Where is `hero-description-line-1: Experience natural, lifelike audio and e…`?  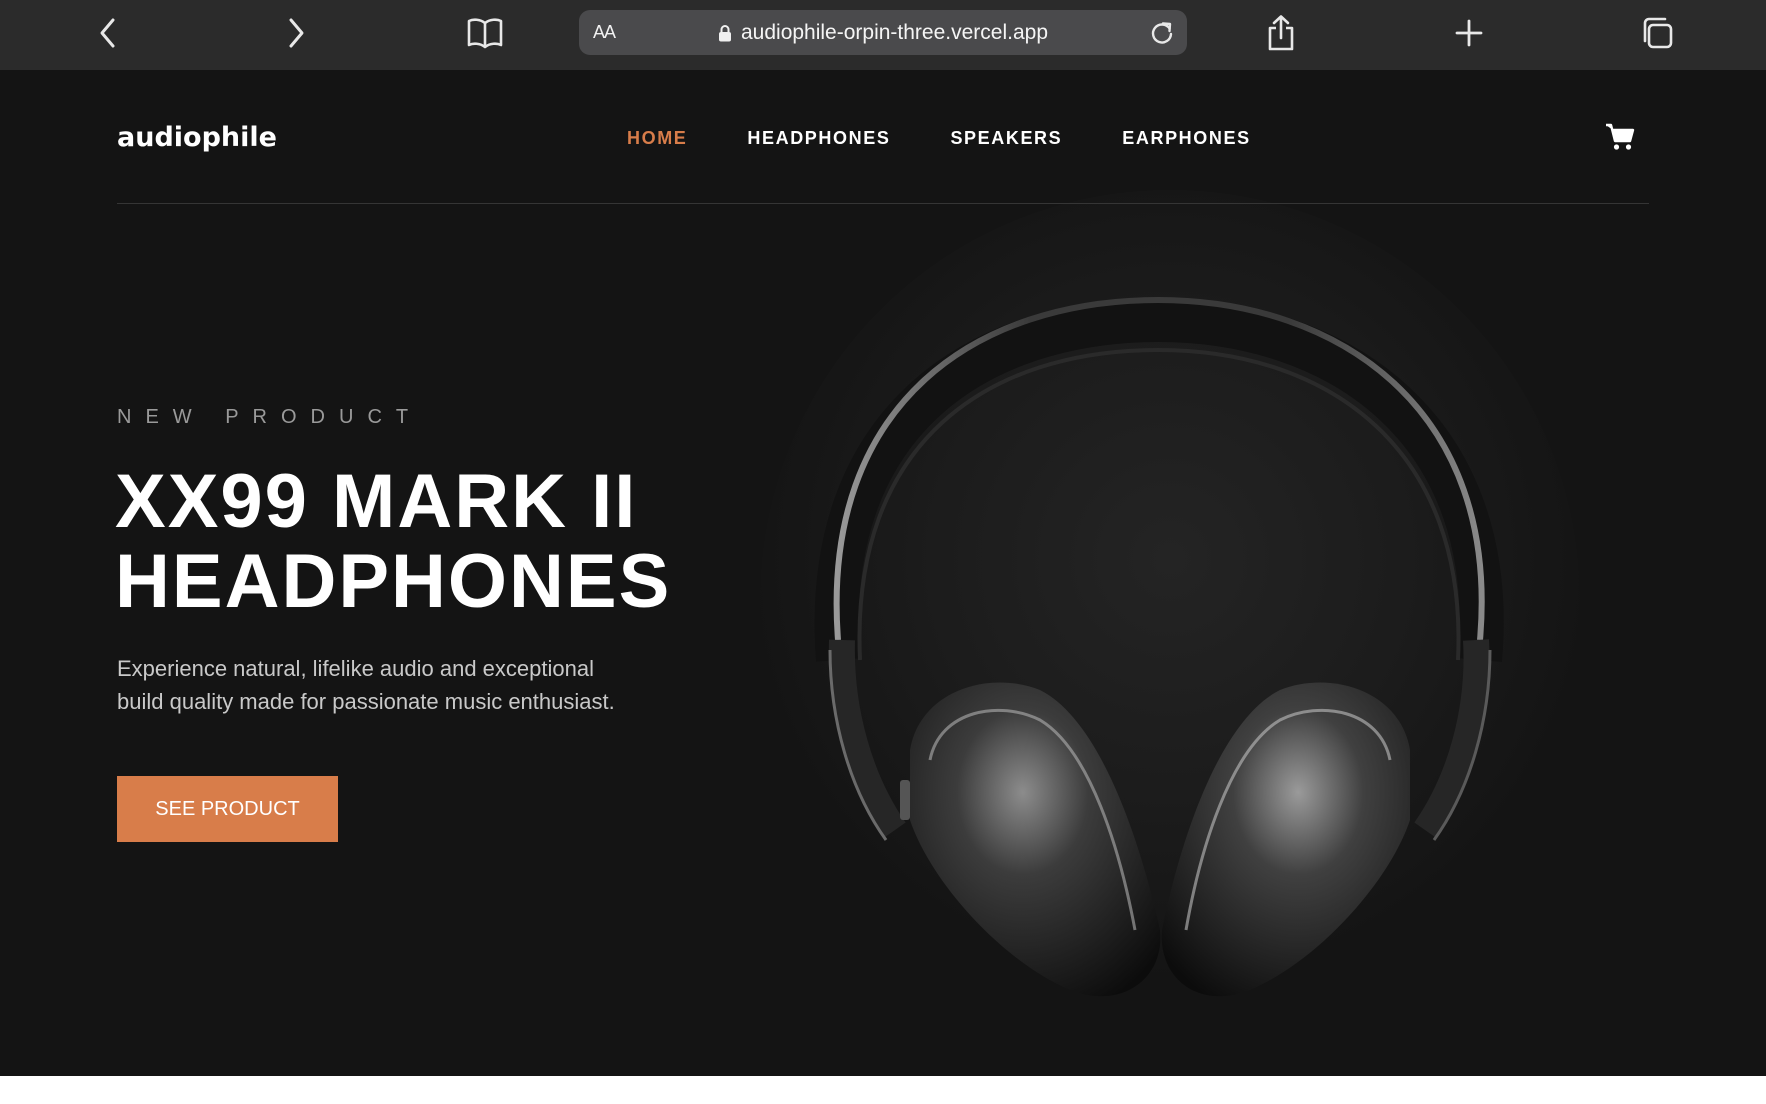 hero-description-line-1: Experience natural, lifelike audio and e… is located at coordinates (355, 668).